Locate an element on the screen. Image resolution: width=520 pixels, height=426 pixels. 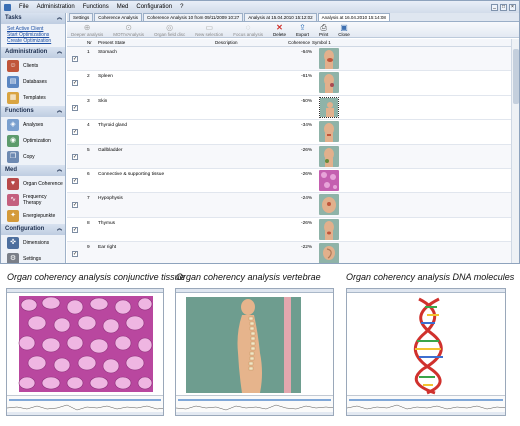
close-window-button: × is located at coordinates (512, 7).